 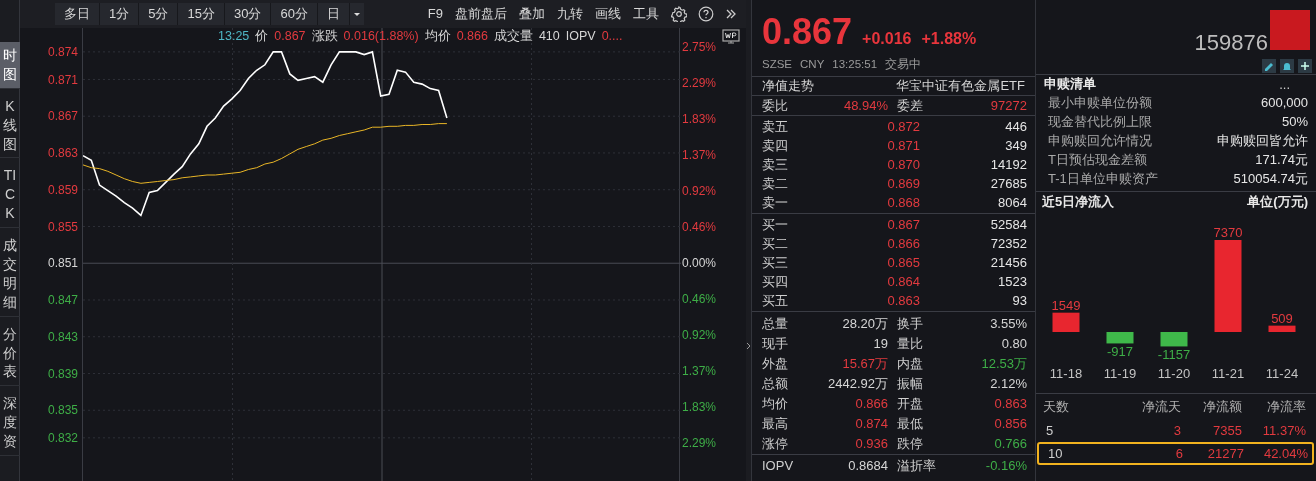 What do you see at coordinates (1097, 159) in the screenshot?
I see `field-label: T日预估现金差额` at bounding box center [1097, 159].